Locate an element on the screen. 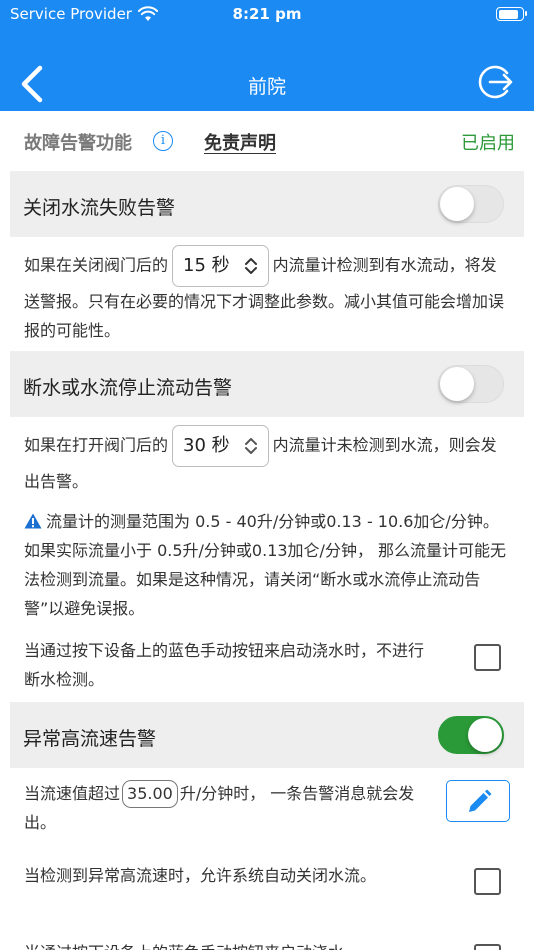 This screenshot has width=534, height=950. high-flow-title: 异常高流速告警 is located at coordinates (90, 739).